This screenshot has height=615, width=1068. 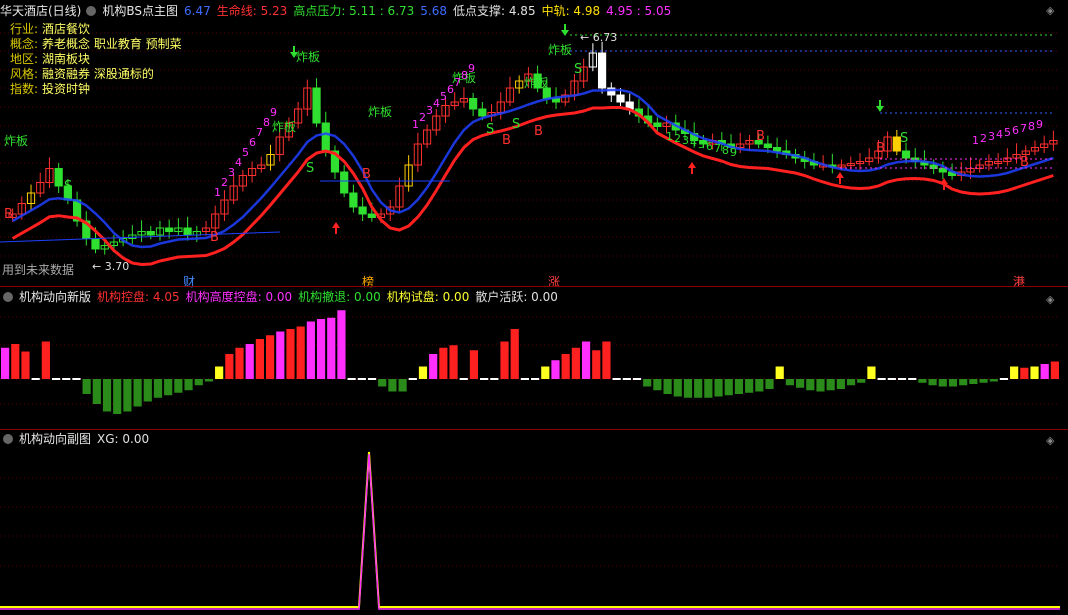 I want to click on sub2-indicator-name: 机构动向副图, so click(x=55, y=439).